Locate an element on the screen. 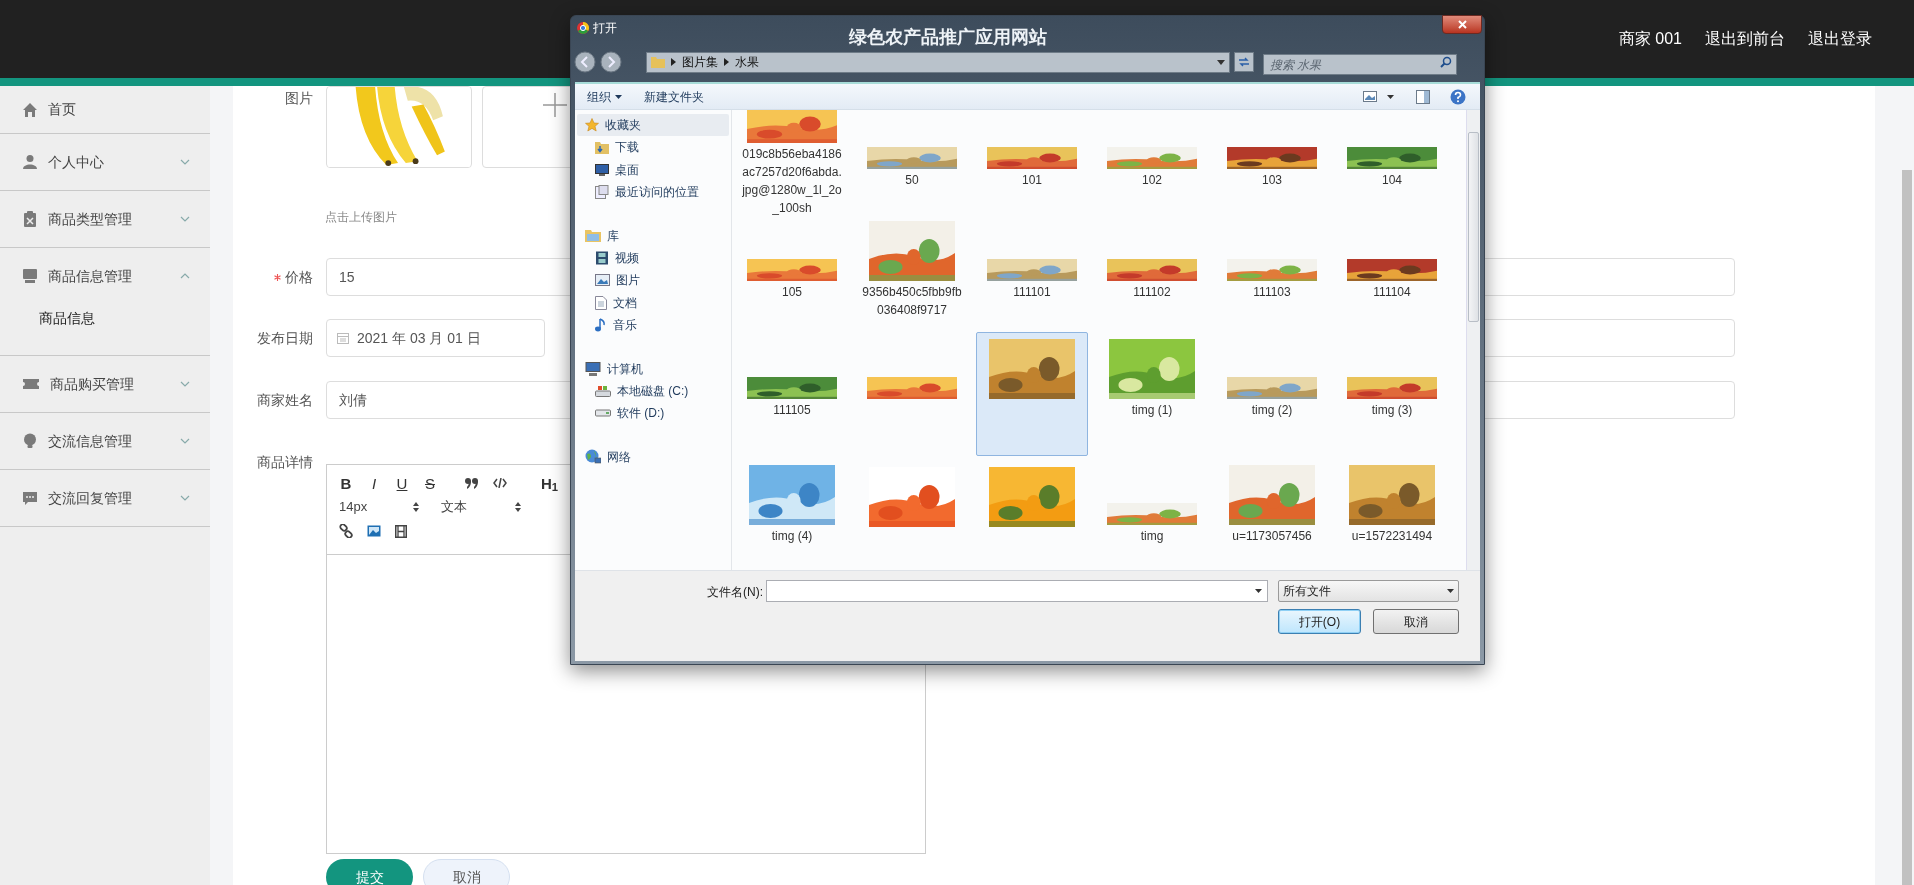  nav-item: 收藏夹 is located at coordinates (653, 125).